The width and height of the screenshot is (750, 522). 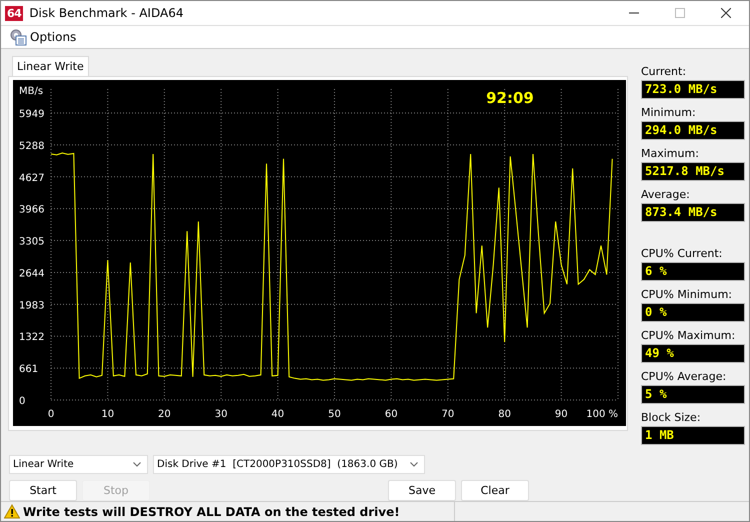 What do you see at coordinates (682, 253) in the screenshot?
I see `stat-label: CPU% Current:` at bounding box center [682, 253].